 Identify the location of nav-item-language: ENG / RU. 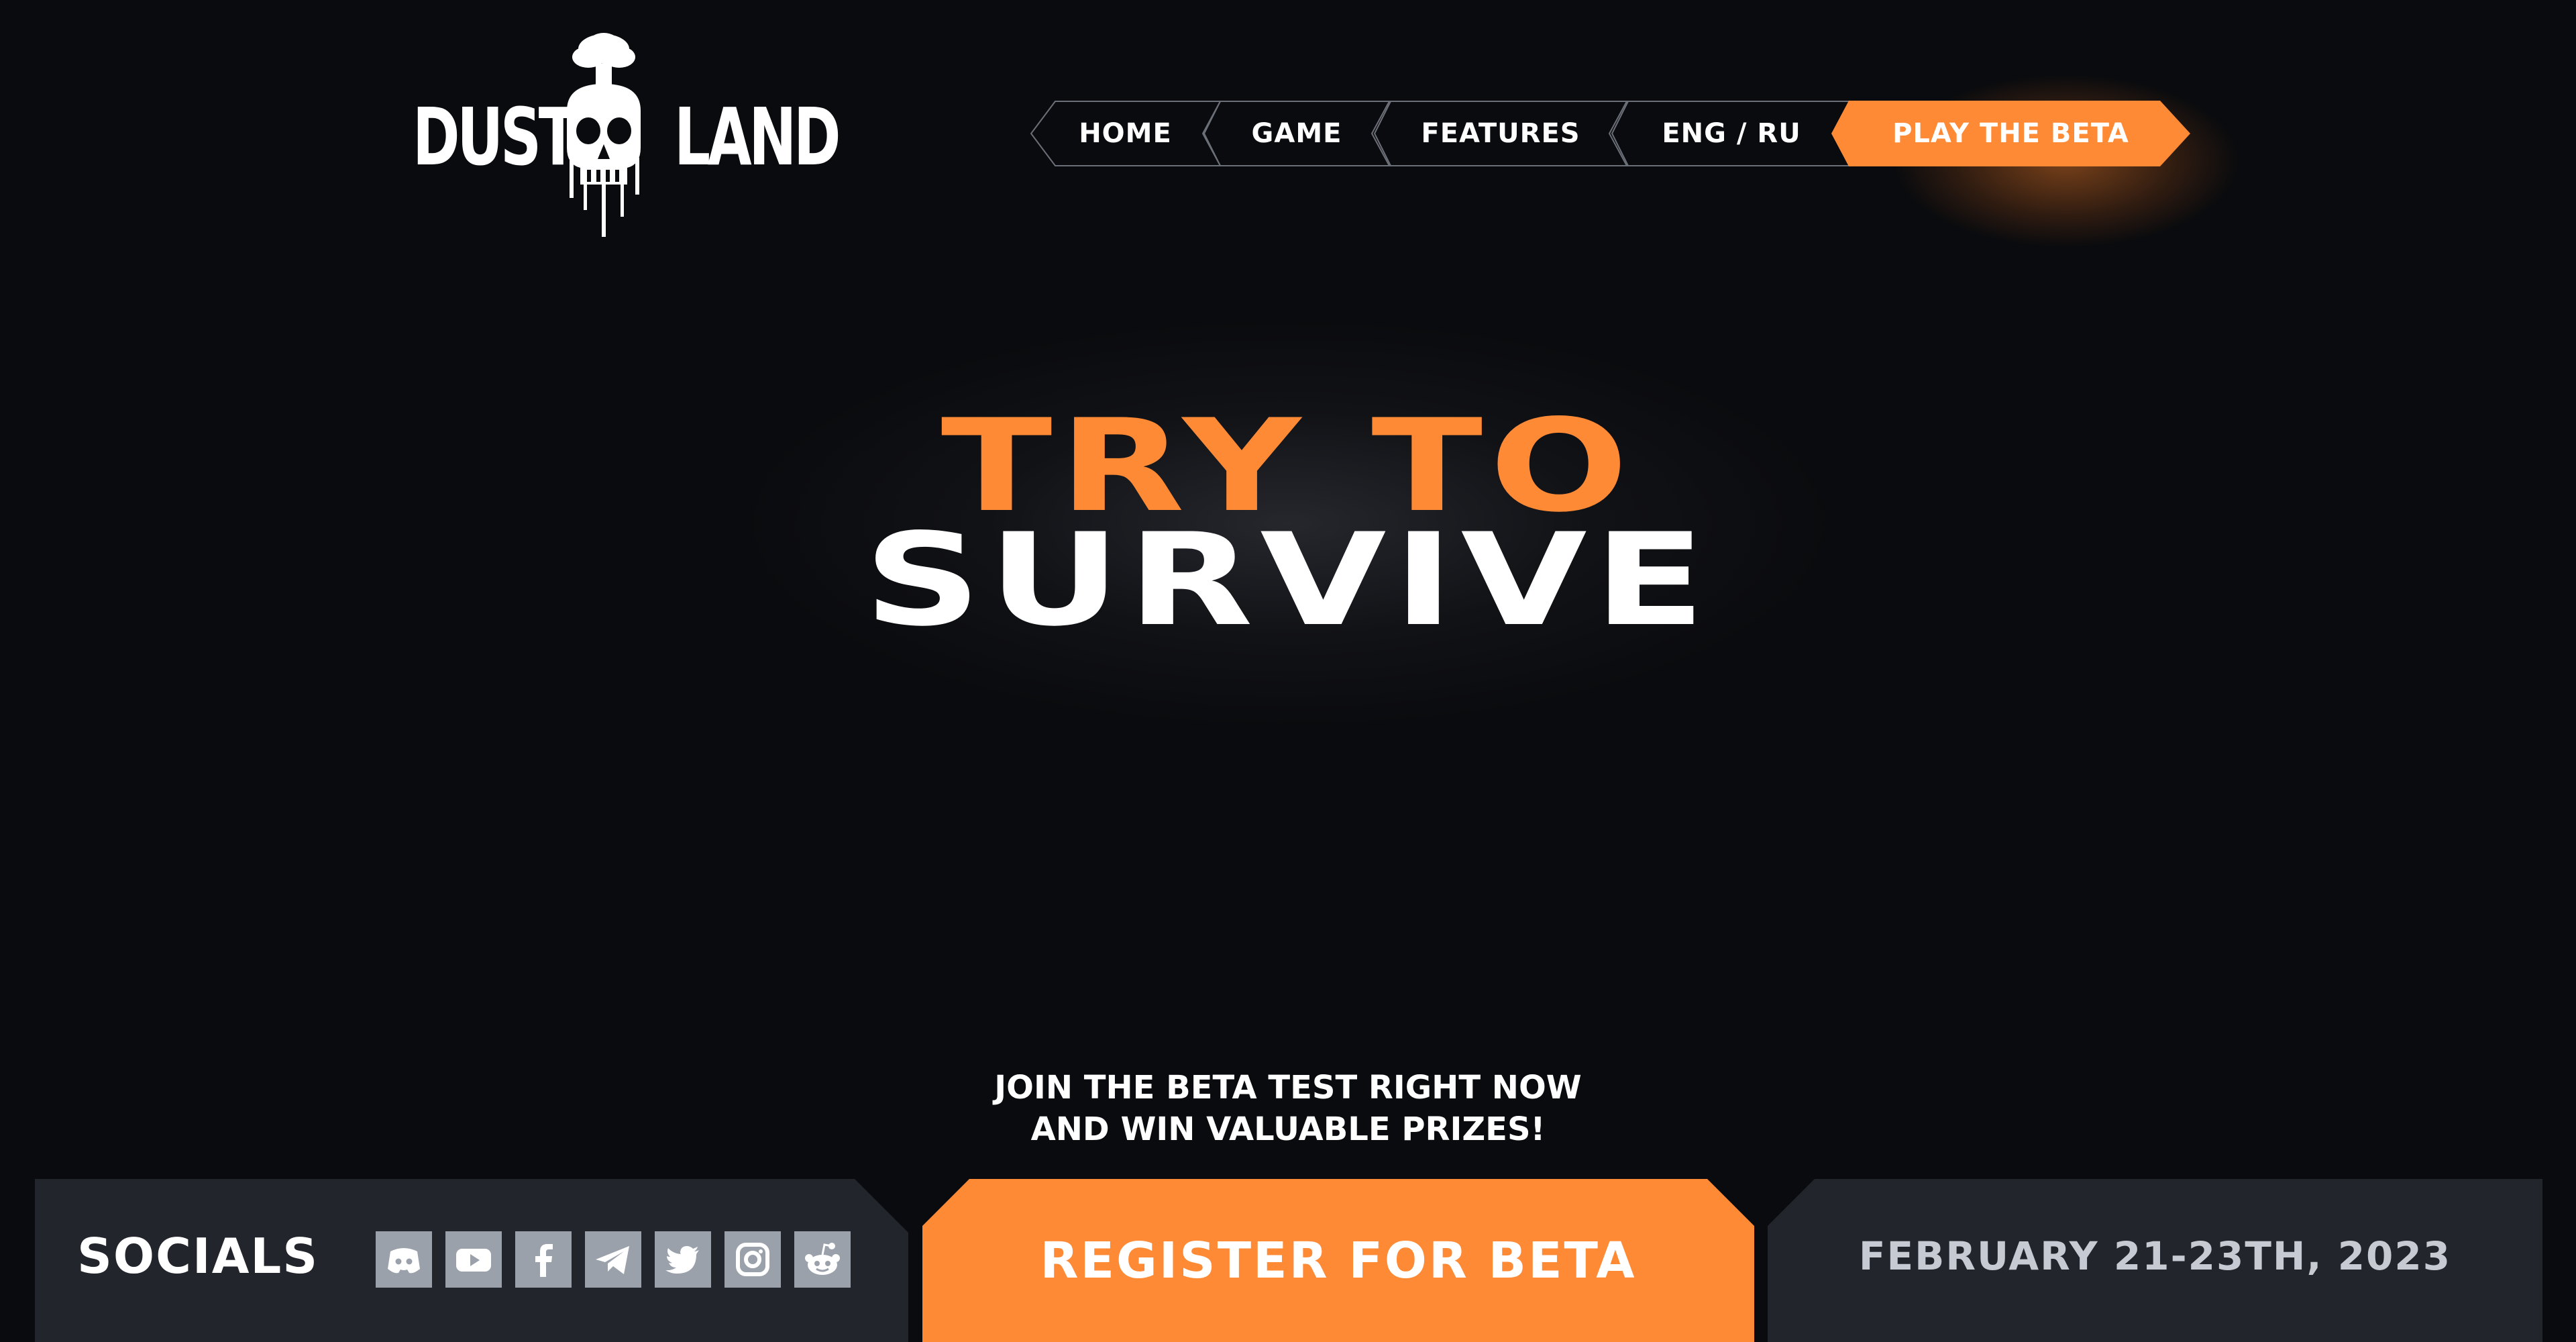
(1731, 133).